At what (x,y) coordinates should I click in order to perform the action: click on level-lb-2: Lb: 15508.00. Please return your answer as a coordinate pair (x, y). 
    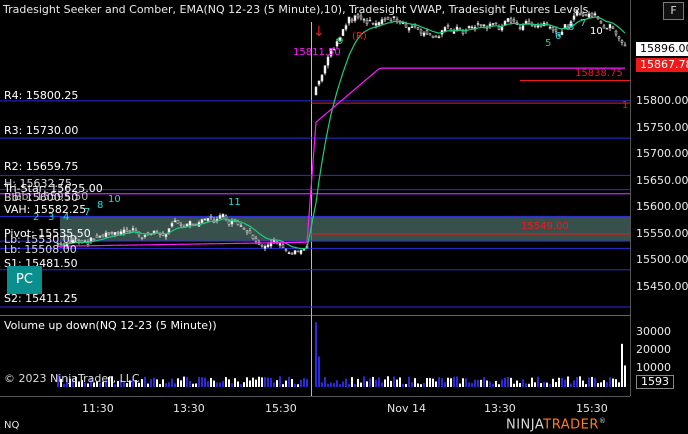
    Looking at the image, I should click on (40, 249).